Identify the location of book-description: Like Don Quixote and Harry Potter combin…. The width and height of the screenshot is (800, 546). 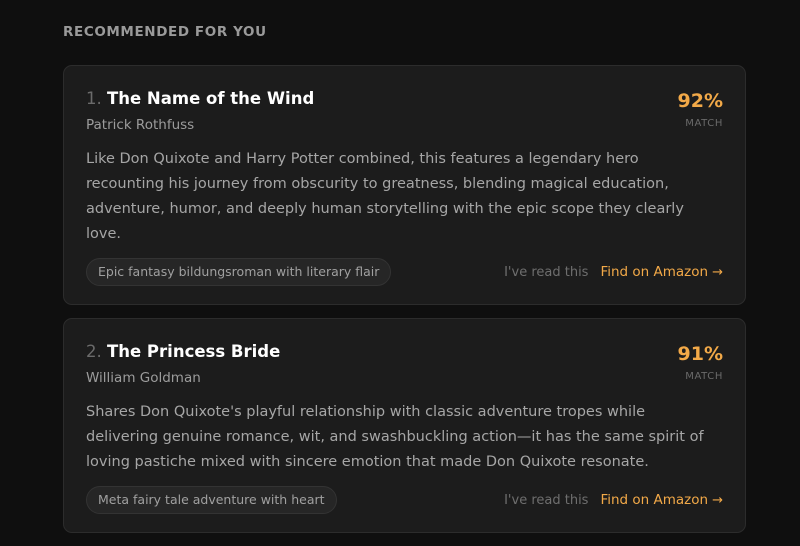
(385, 196).